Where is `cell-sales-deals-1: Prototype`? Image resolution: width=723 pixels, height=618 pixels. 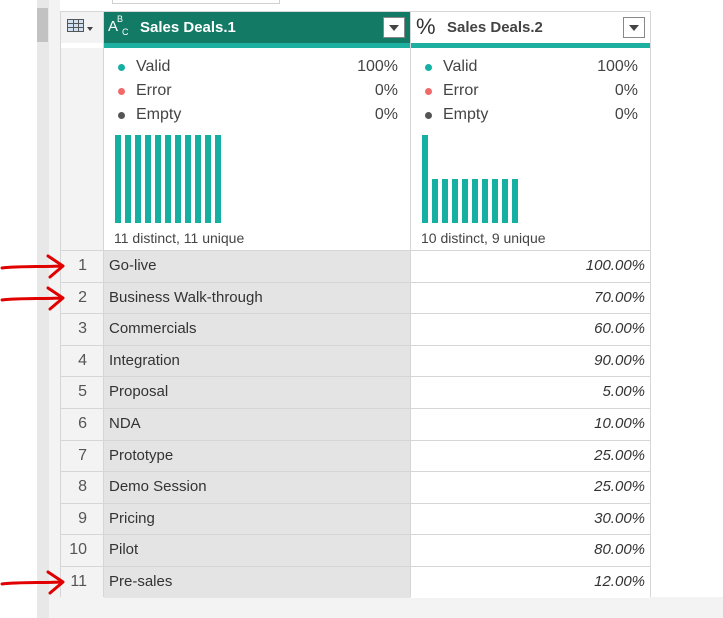
cell-sales-deals-1: Prototype is located at coordinates (257, 456).